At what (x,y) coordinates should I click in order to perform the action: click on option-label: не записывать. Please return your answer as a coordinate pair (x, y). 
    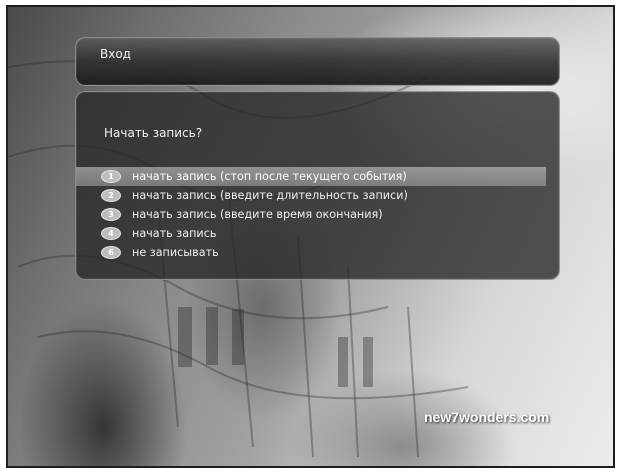
    Looking at the image, I should click on (175, 252).